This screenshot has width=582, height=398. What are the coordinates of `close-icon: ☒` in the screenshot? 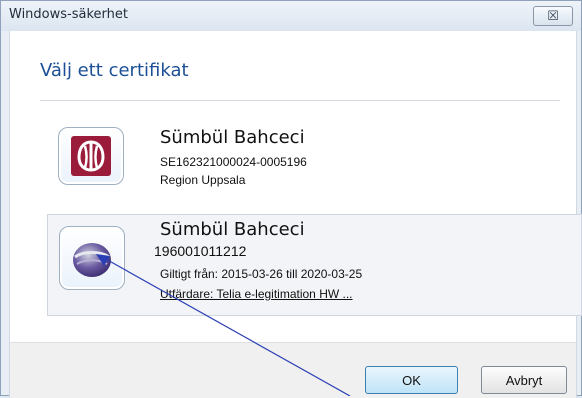 It's located at (553, 16).